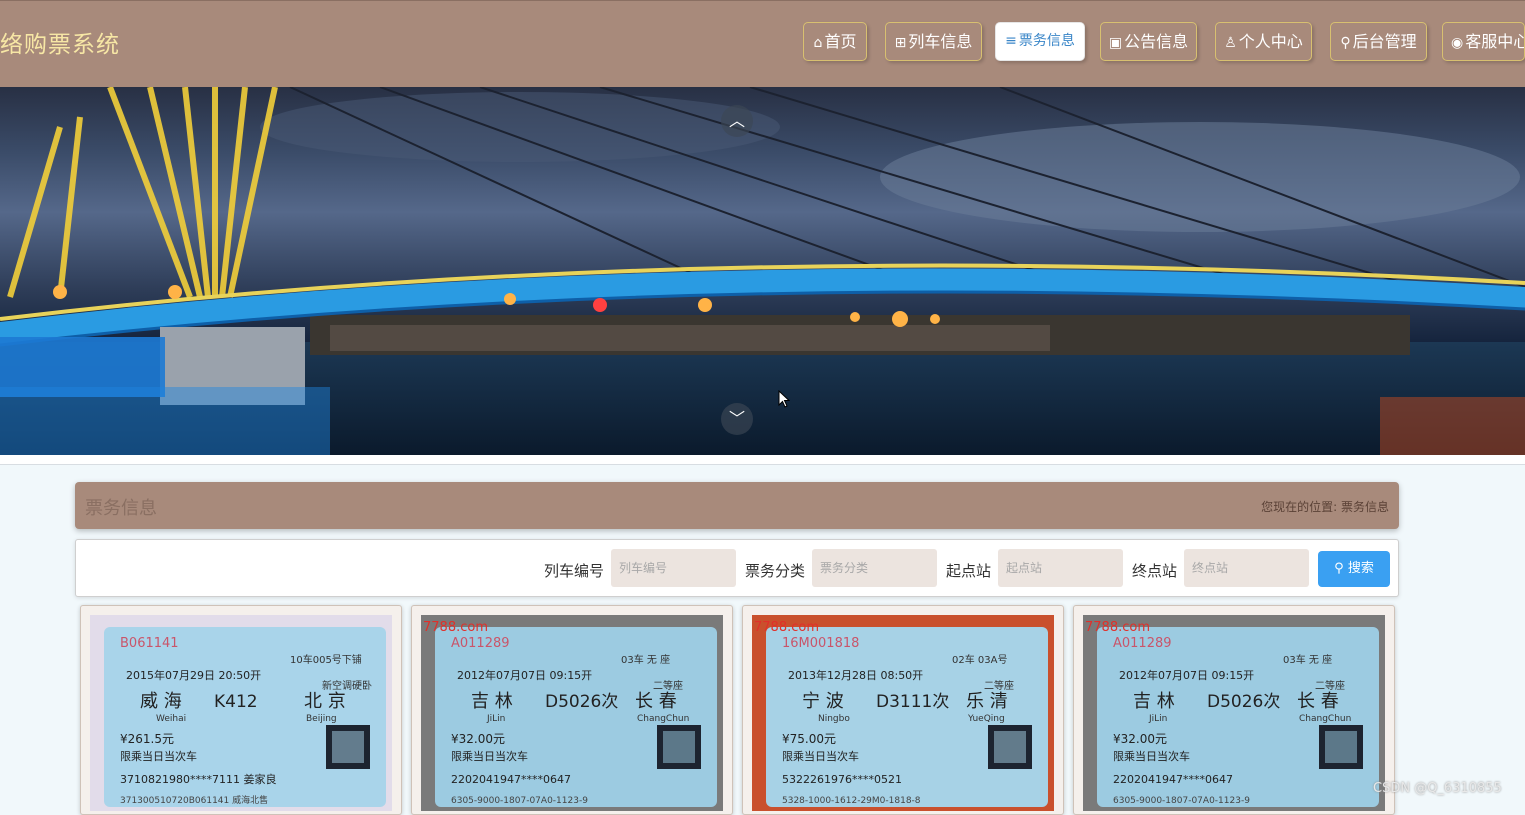 The height and width of the screenshot is (815, 1525). Describe the element at coordinates (784, 399) in the screenshot. I see `mouse-cursor-icon` at that location.